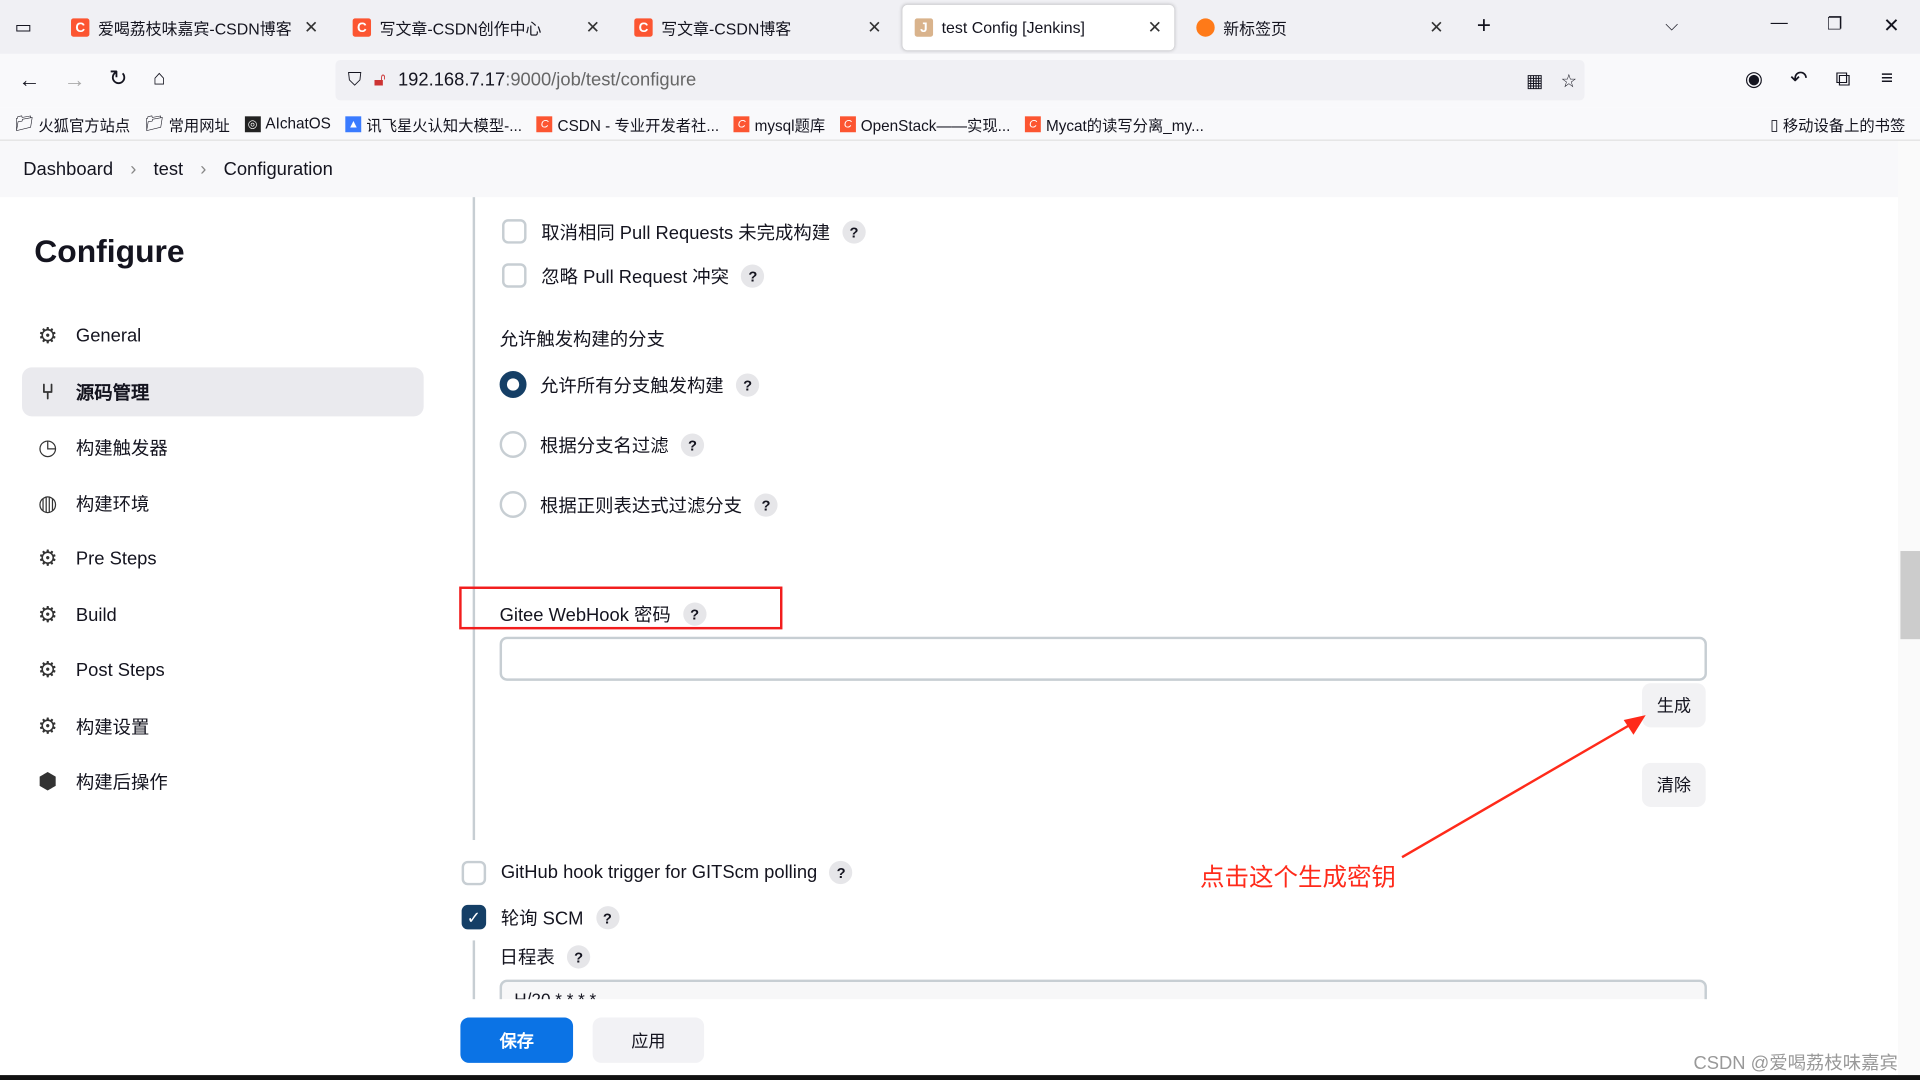  Describe the element at coordinates (1484, 26) in the screenshot. I see `new-tab-icon: +` at that location.